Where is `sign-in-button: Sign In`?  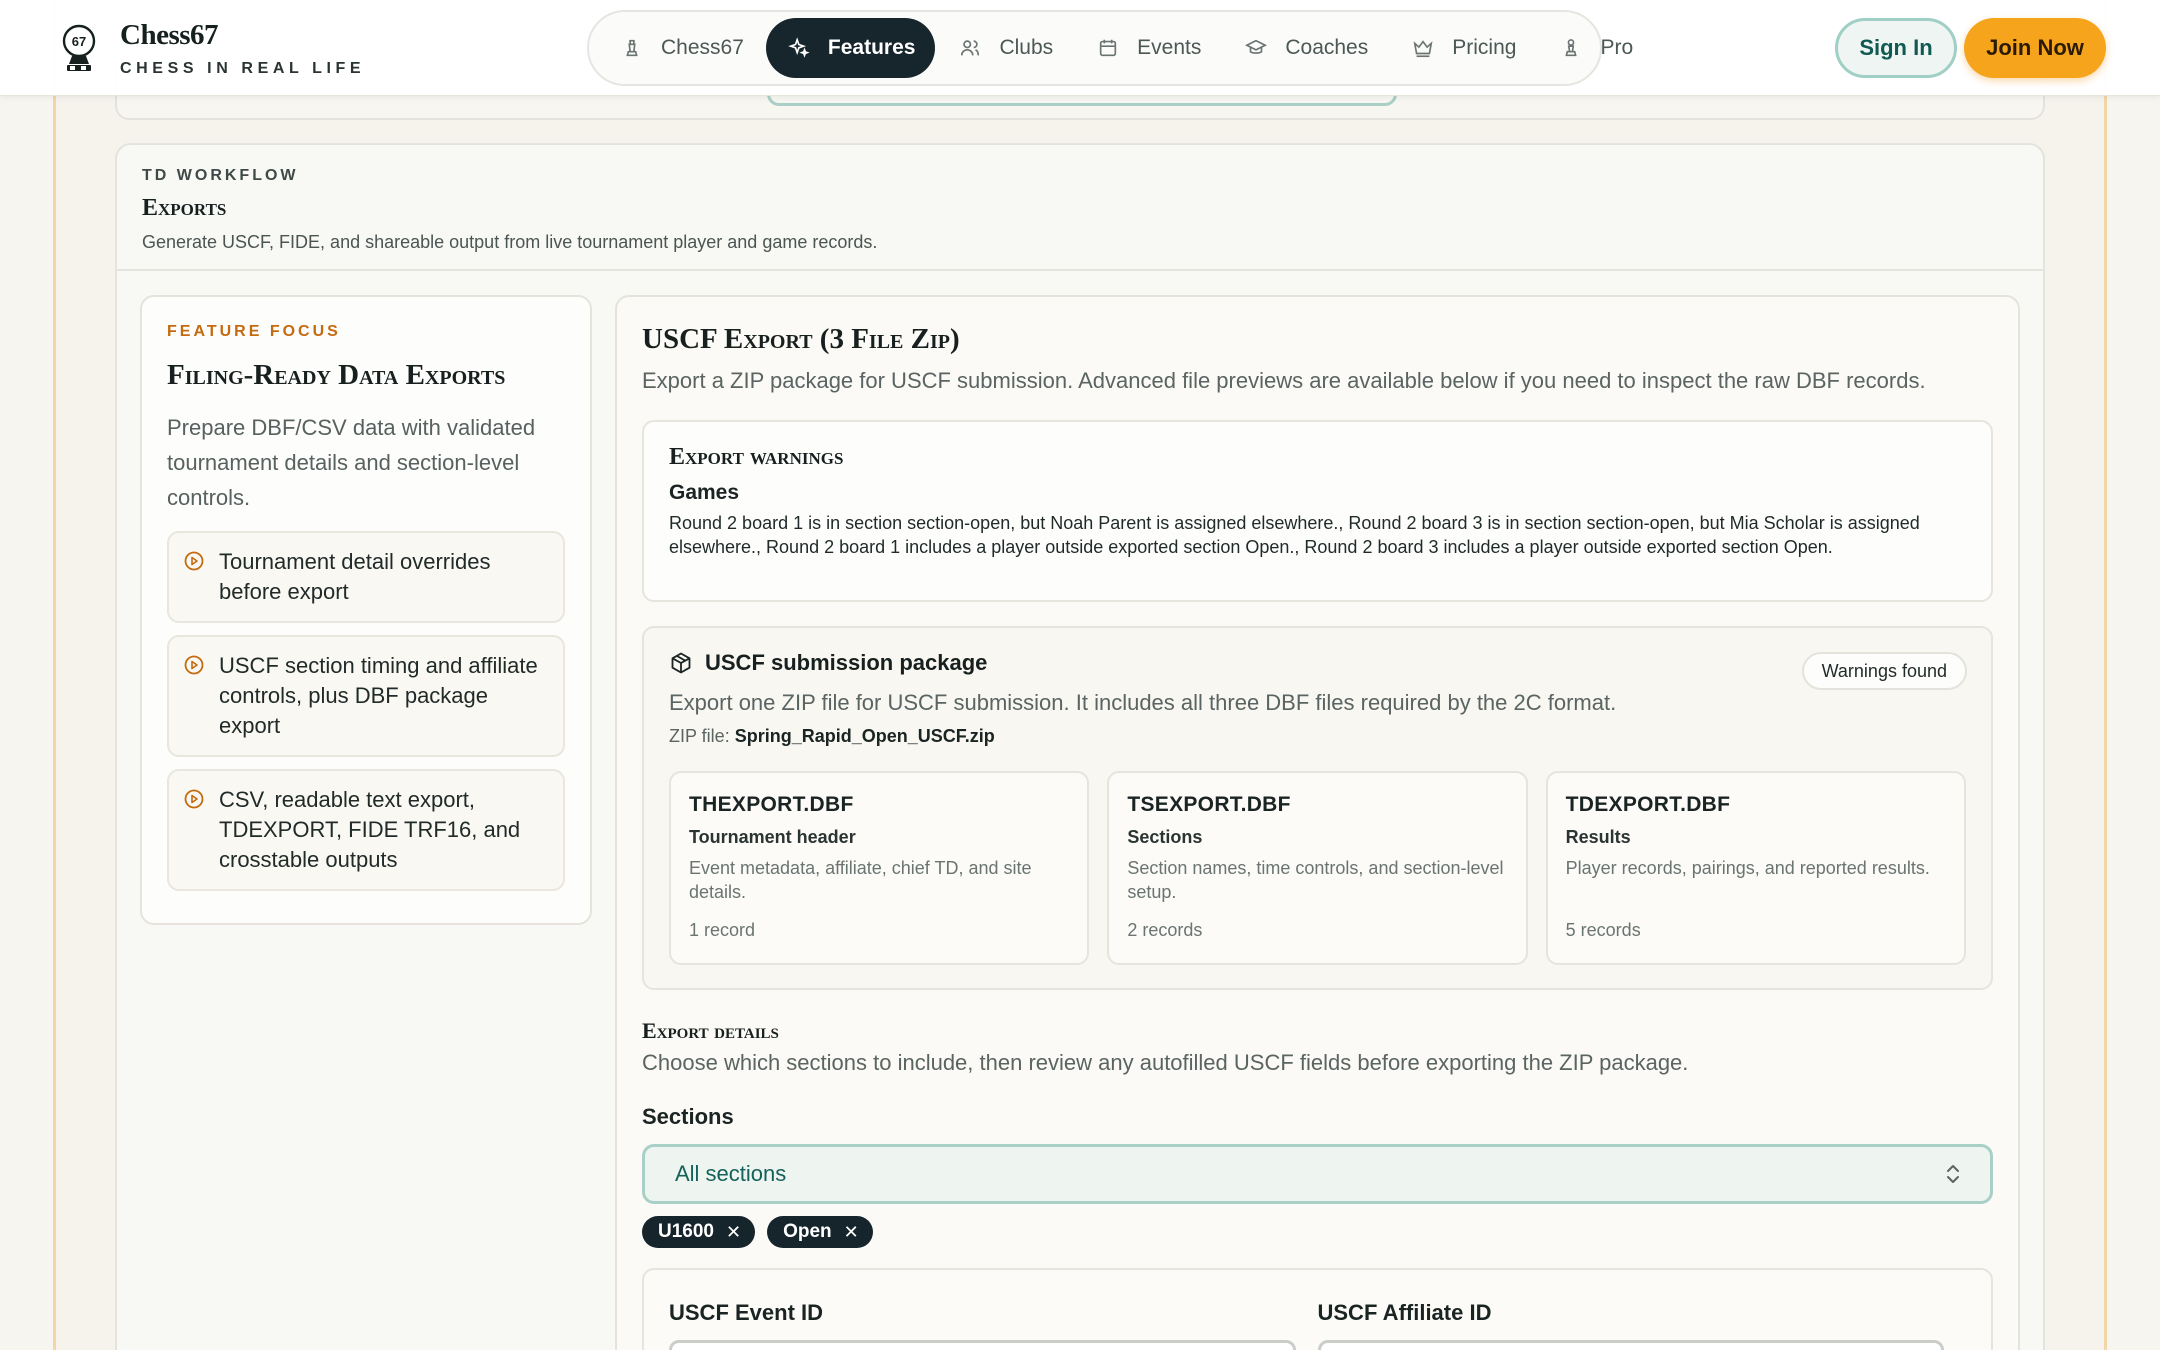
sign-in-button: Sign In is located at coordinates (1896, 48).